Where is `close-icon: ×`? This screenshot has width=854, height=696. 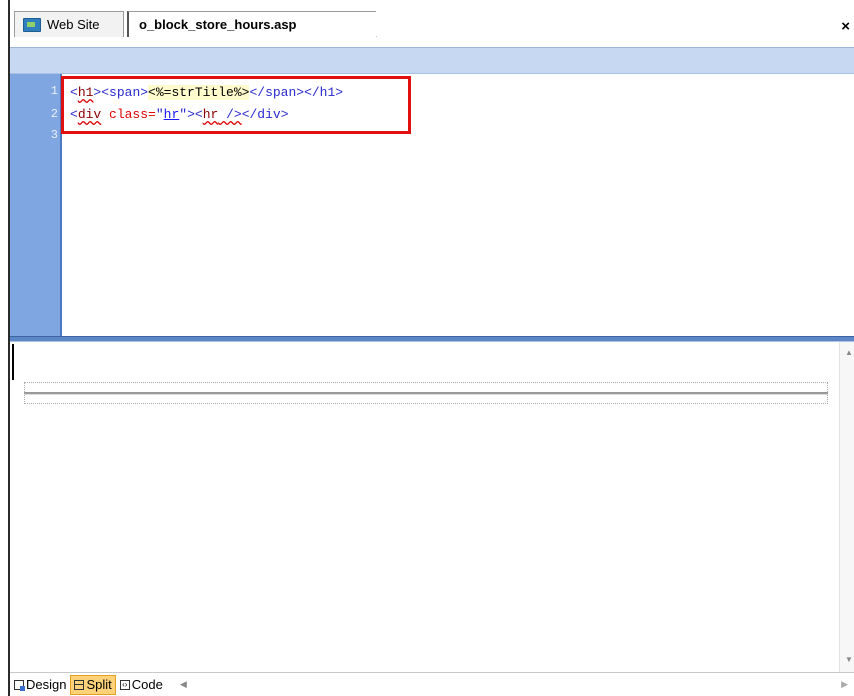 close-icon: × is located at coordinates (845, 26).